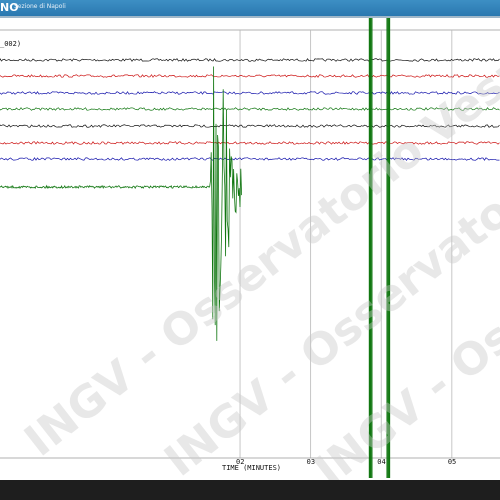  Describe the element at coordinates (40, 6) in the screenshot. I see `window-subtitle: Sezione di Napoli` at that location.